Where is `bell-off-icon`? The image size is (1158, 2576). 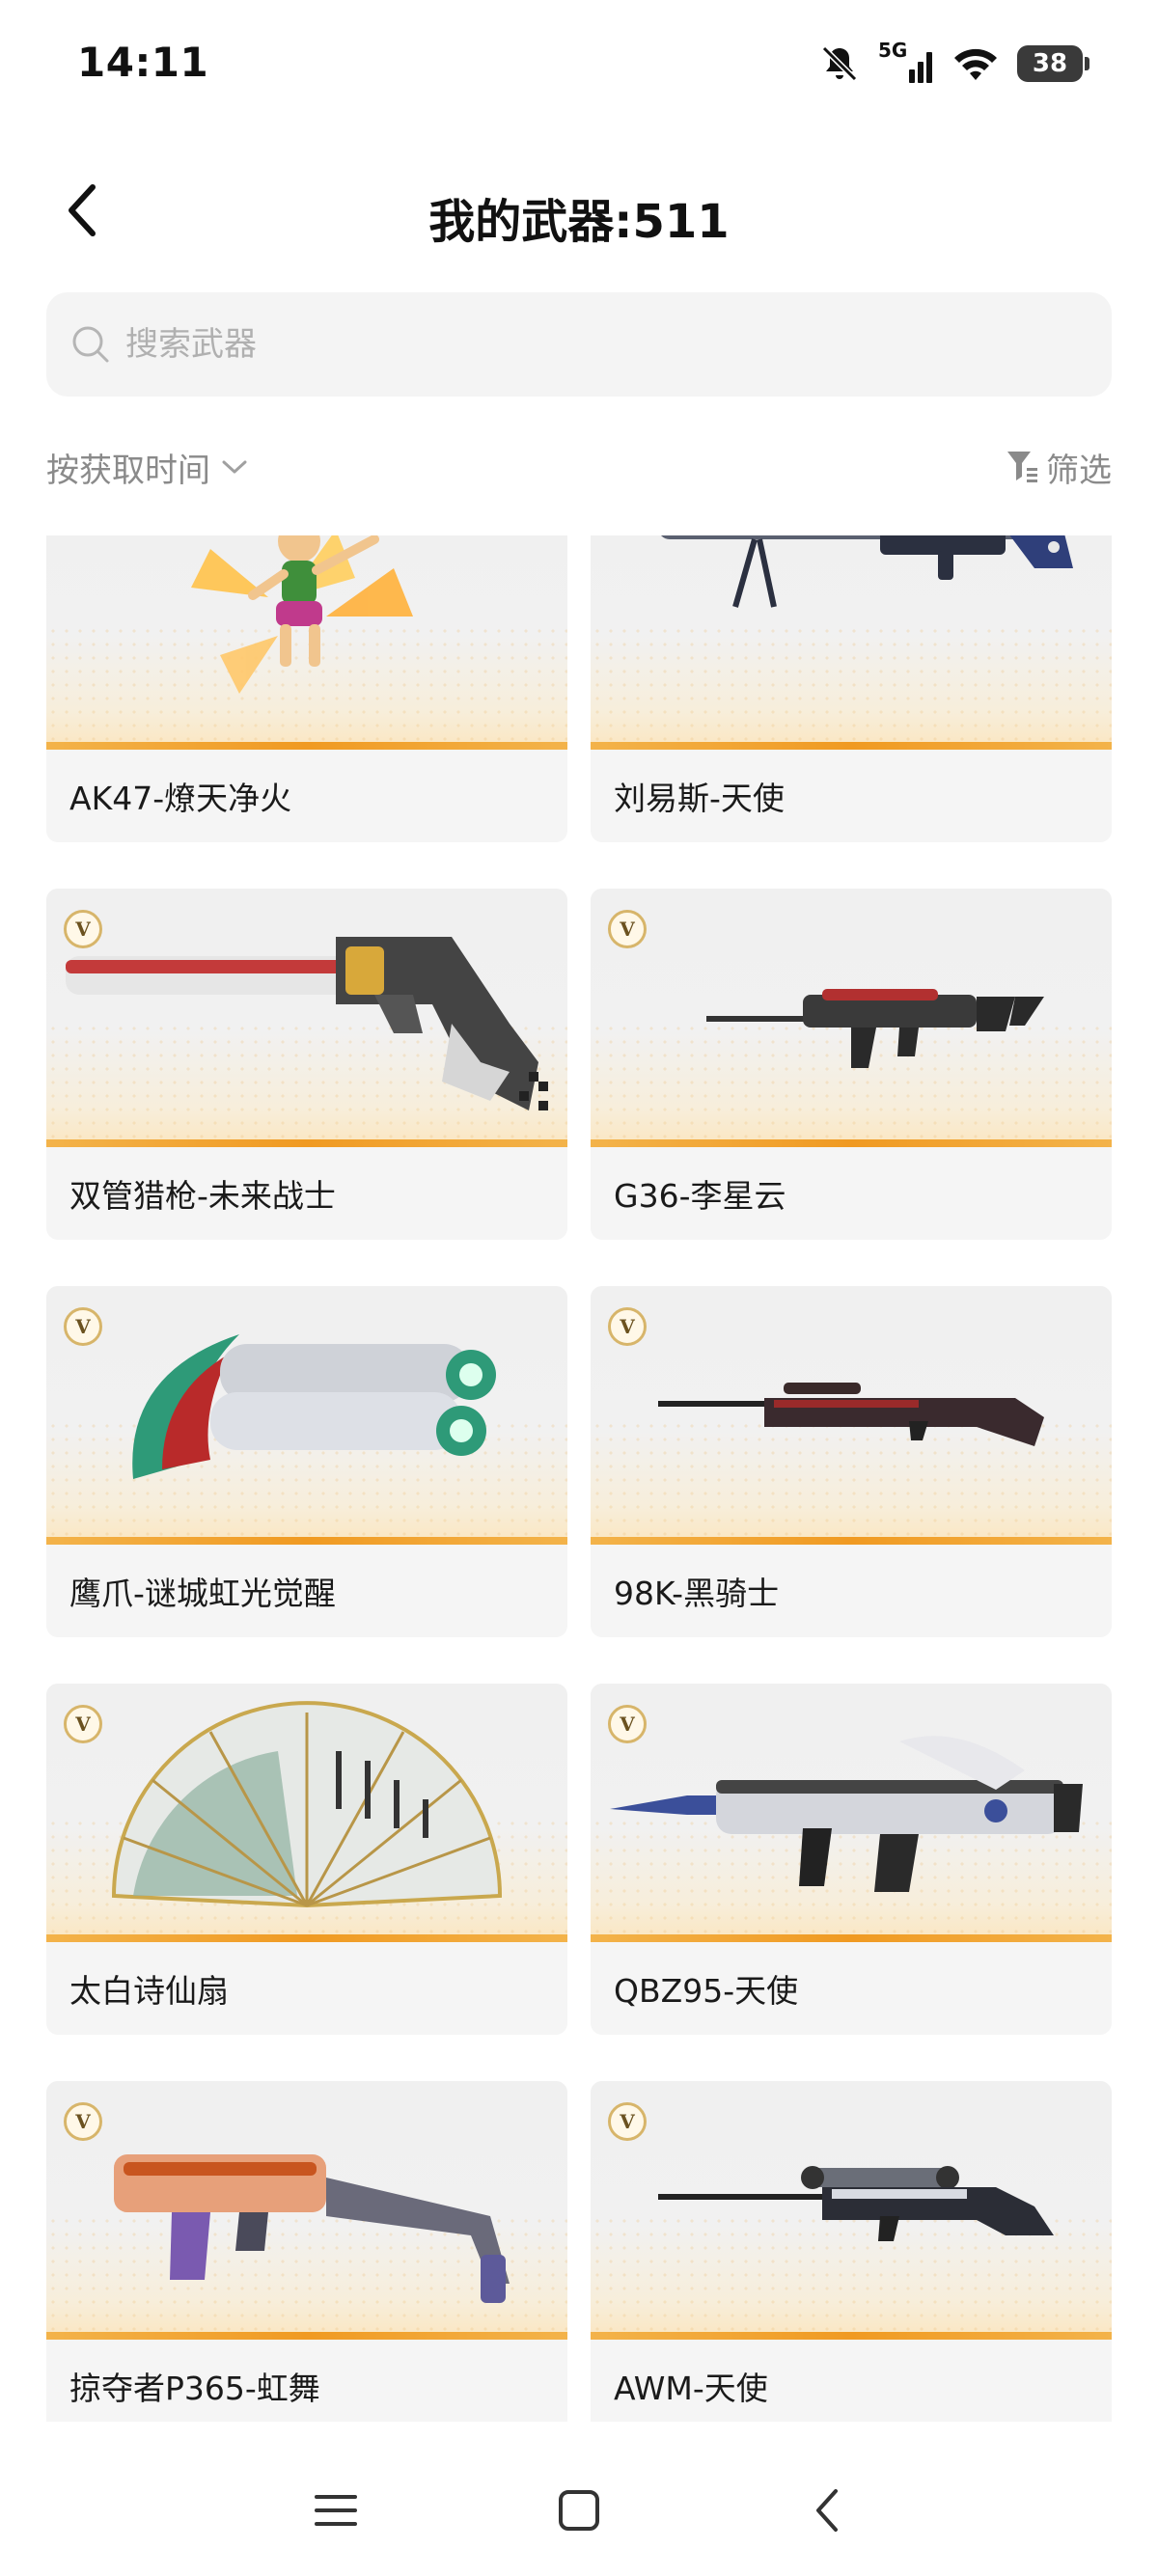 bell-off-icon is located at coordinates (839, 64).